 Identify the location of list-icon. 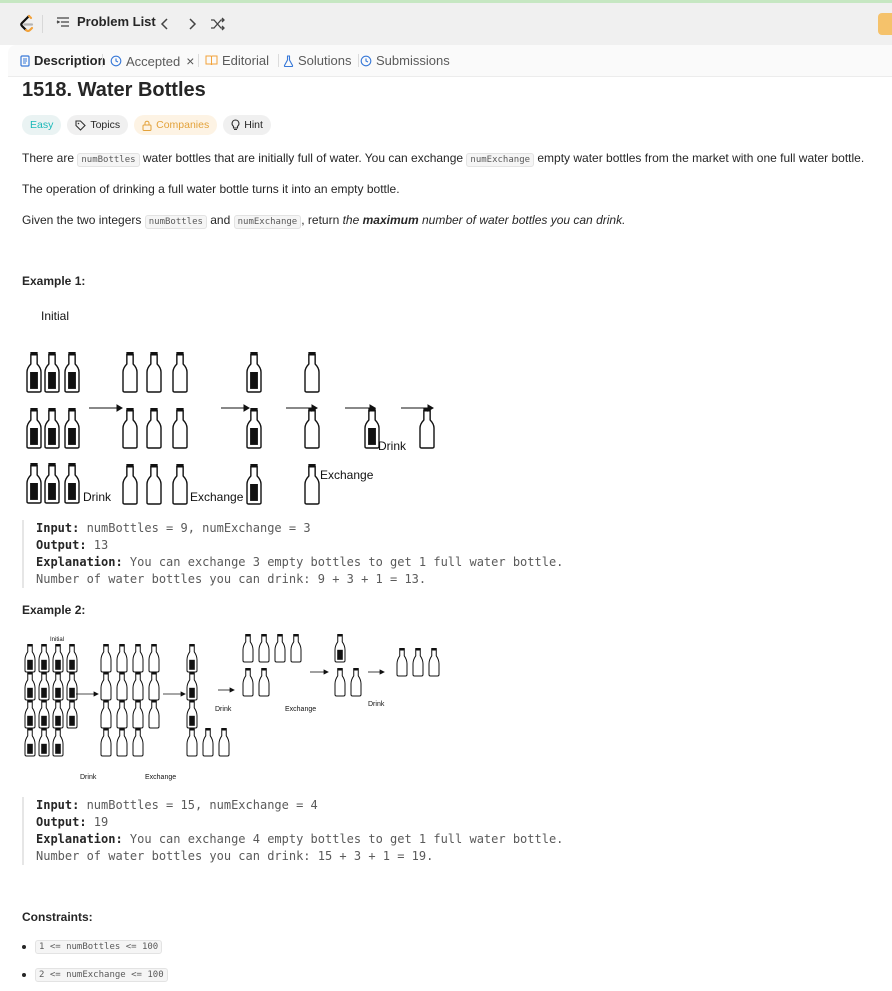
(62, 21).